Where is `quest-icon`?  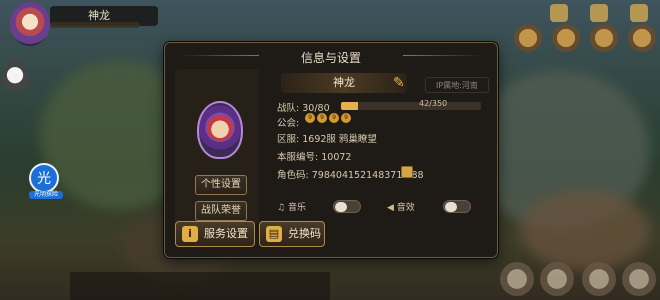
quest-icon is located at coordinates (604, 38).